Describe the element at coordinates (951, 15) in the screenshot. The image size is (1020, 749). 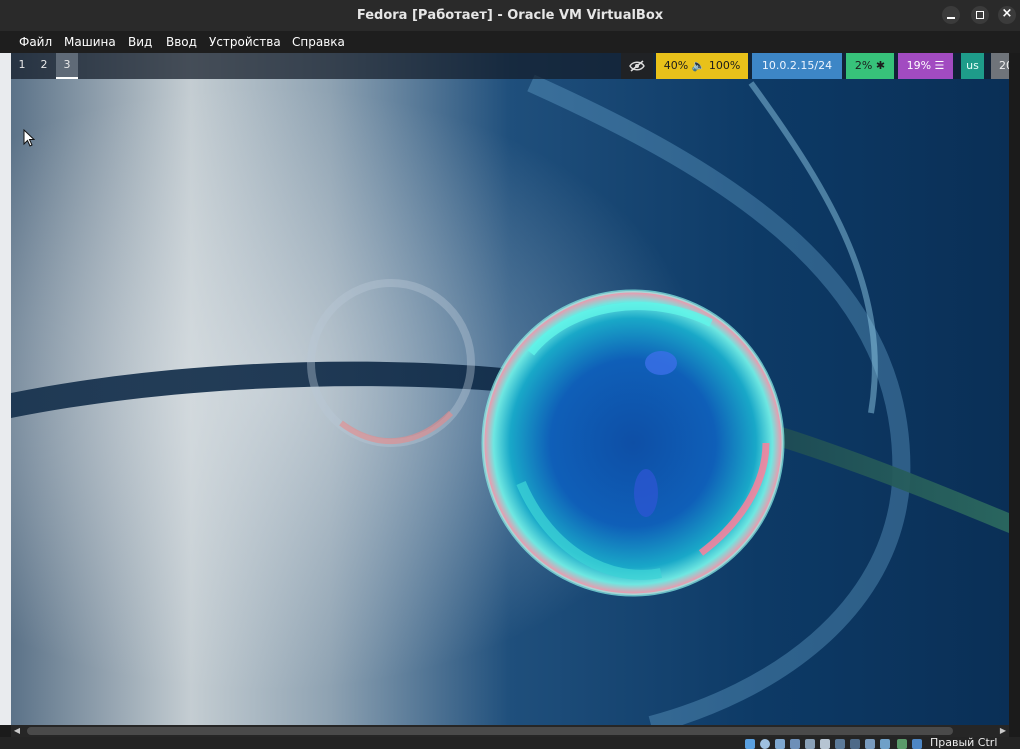
I see `minimize-button` at that location.